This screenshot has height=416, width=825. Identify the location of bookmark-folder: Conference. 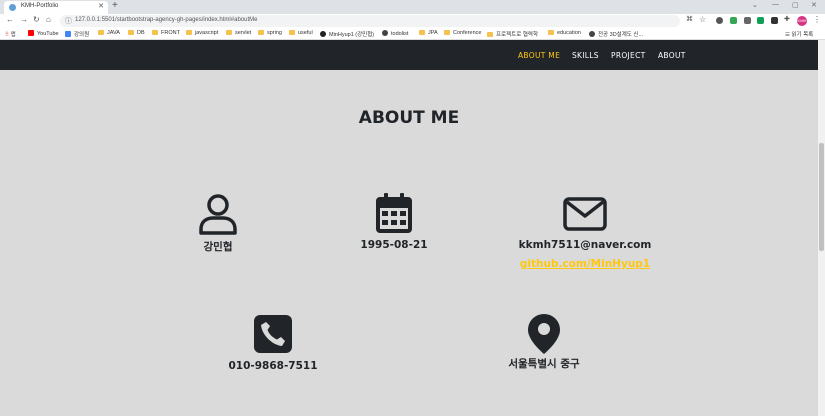
(462, 33).